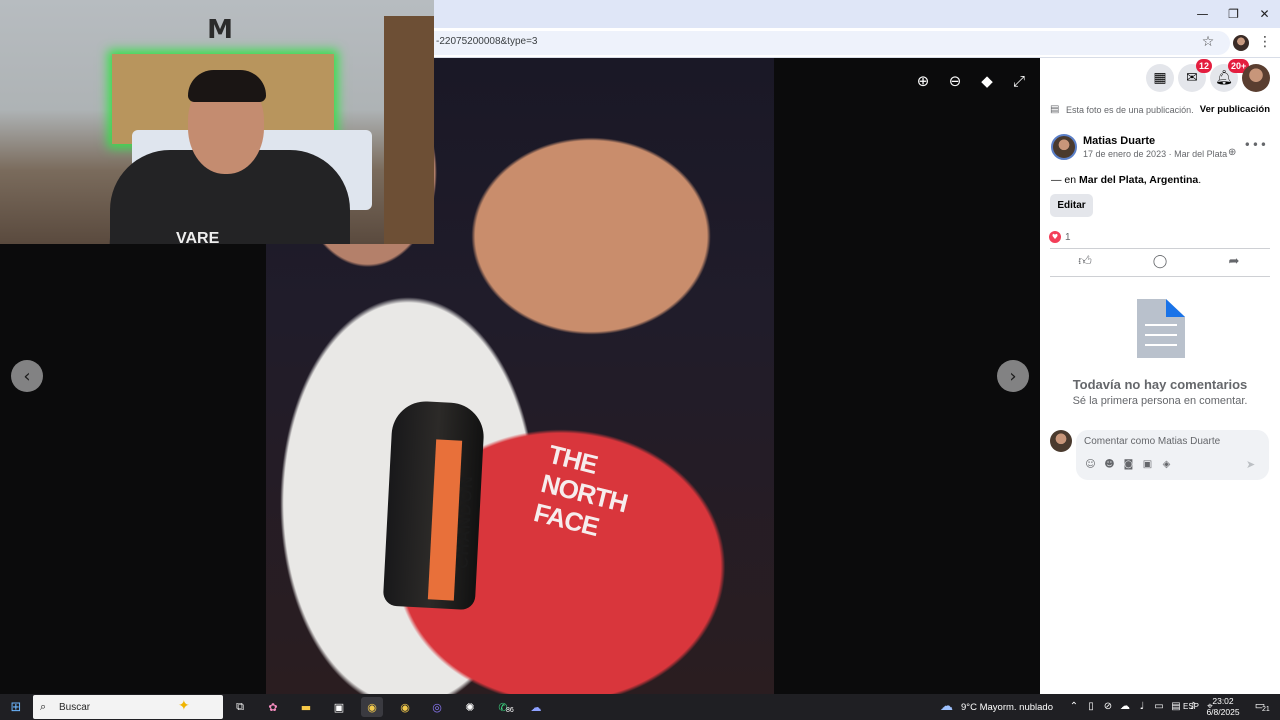  Describe the element at coordinates (1159, 707) in the screenshot. I see `battery-icon: ▭` at that location.